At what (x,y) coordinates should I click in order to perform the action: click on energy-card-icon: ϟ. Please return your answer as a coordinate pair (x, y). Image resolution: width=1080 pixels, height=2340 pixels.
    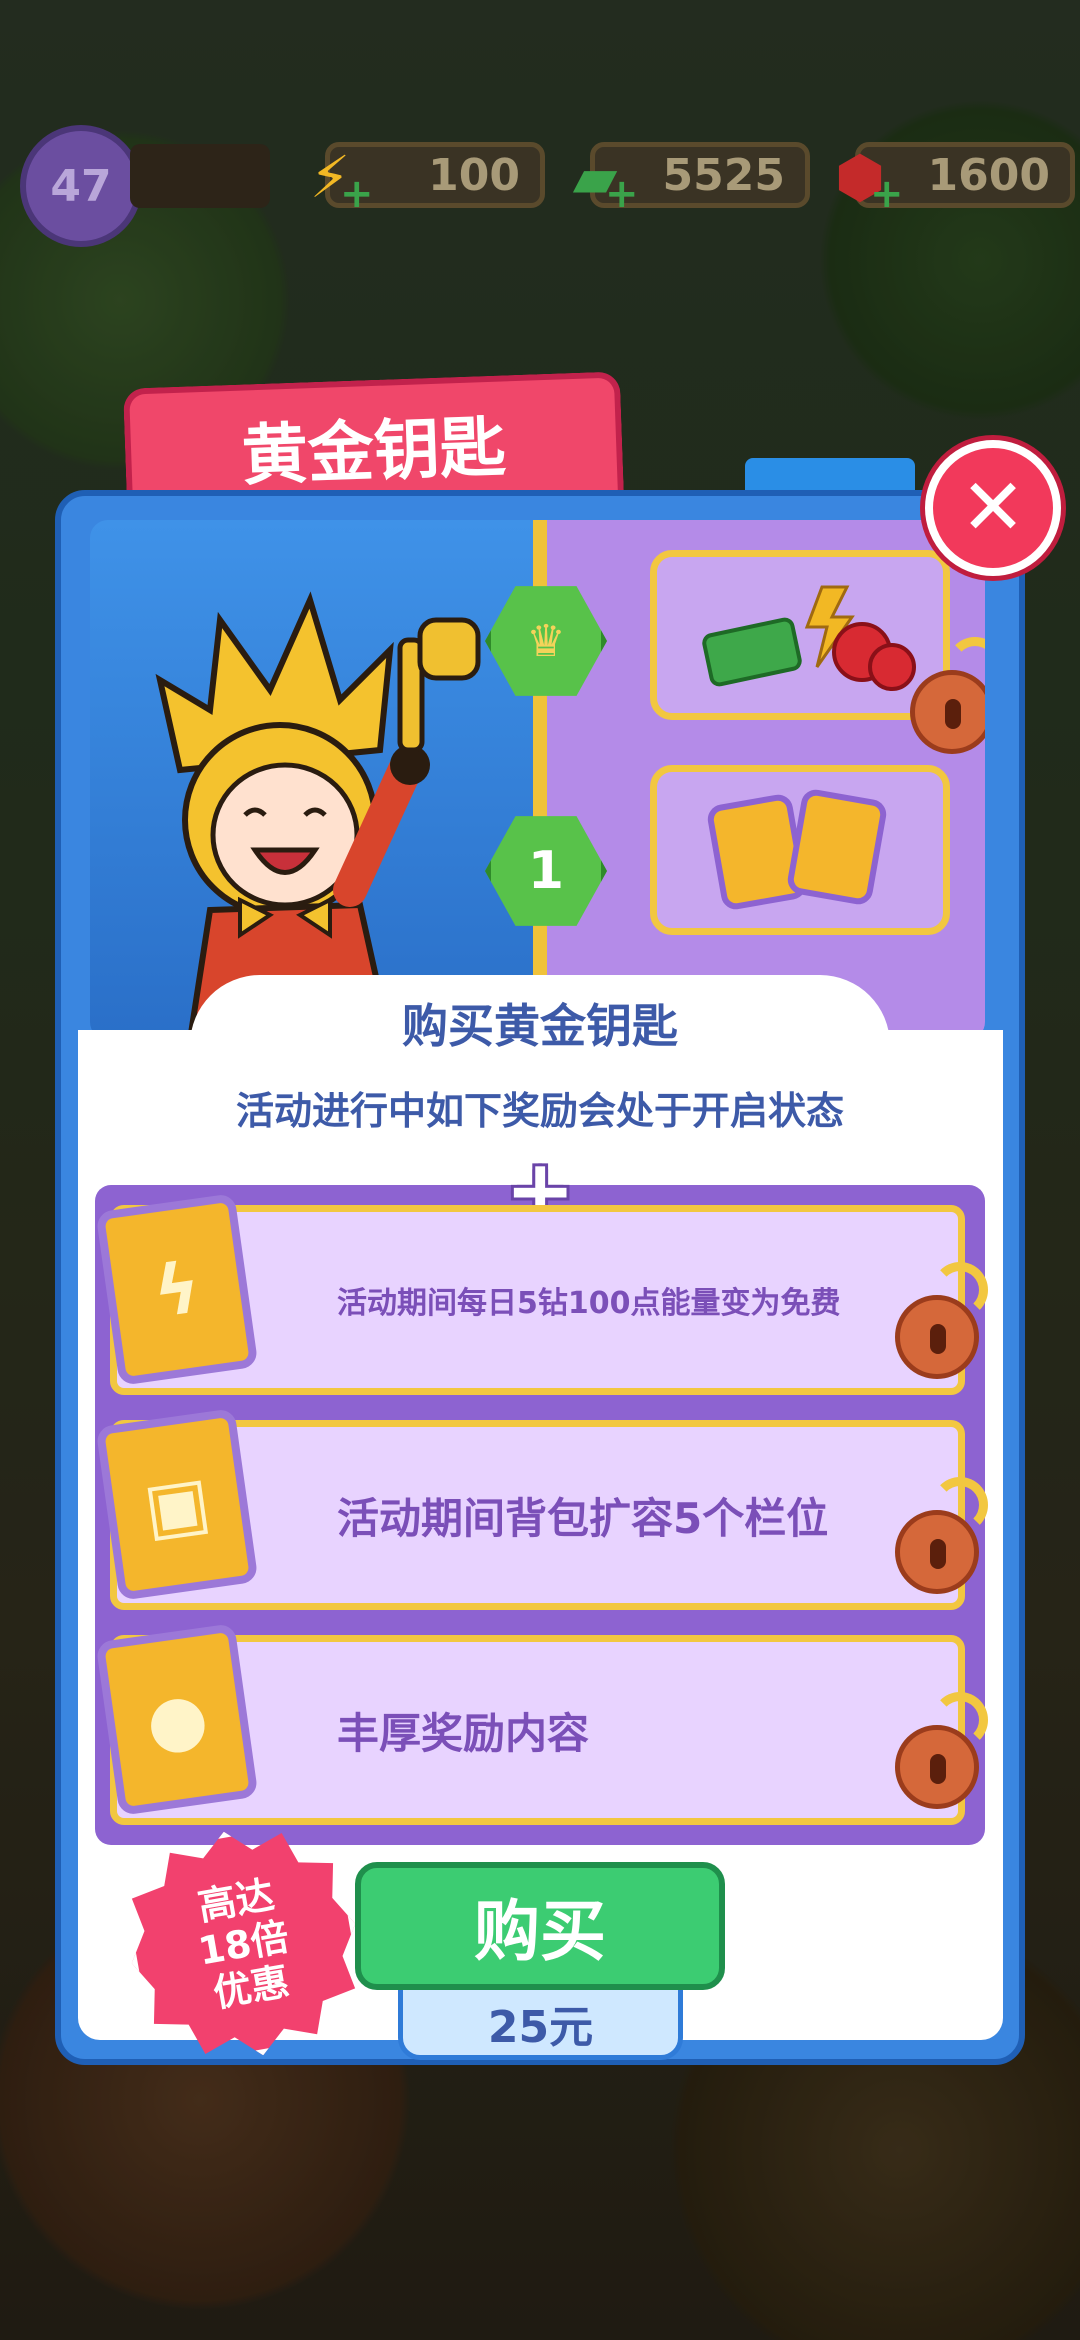
    Looking at the image, I should click on (177, 1289).